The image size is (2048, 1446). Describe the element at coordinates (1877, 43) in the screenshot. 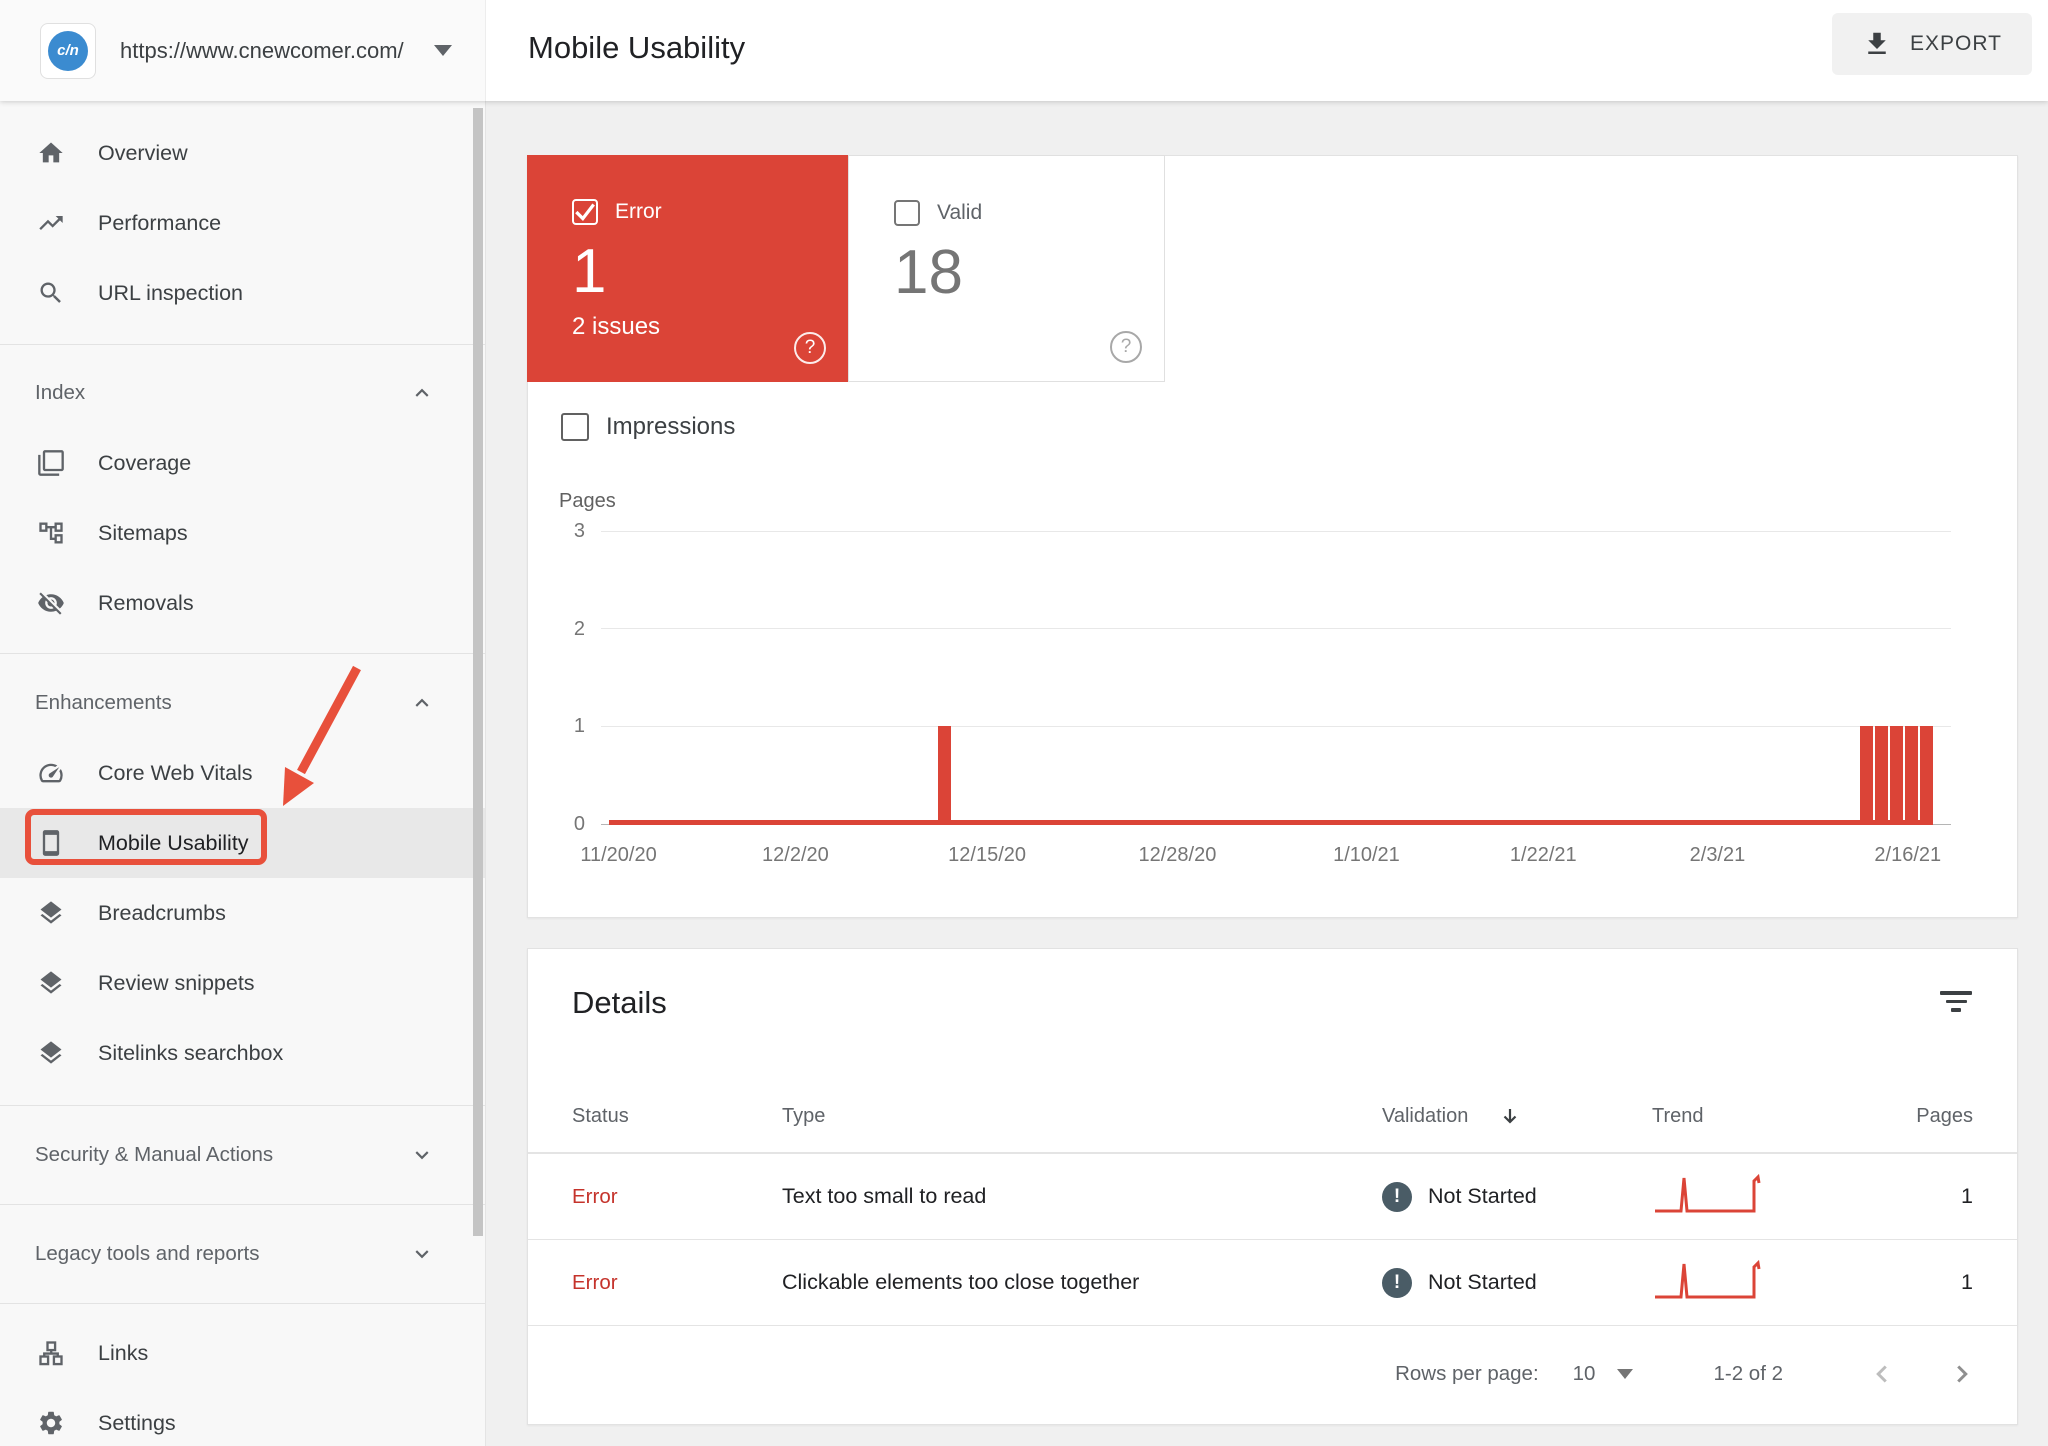

I see `download-icon` at that location.